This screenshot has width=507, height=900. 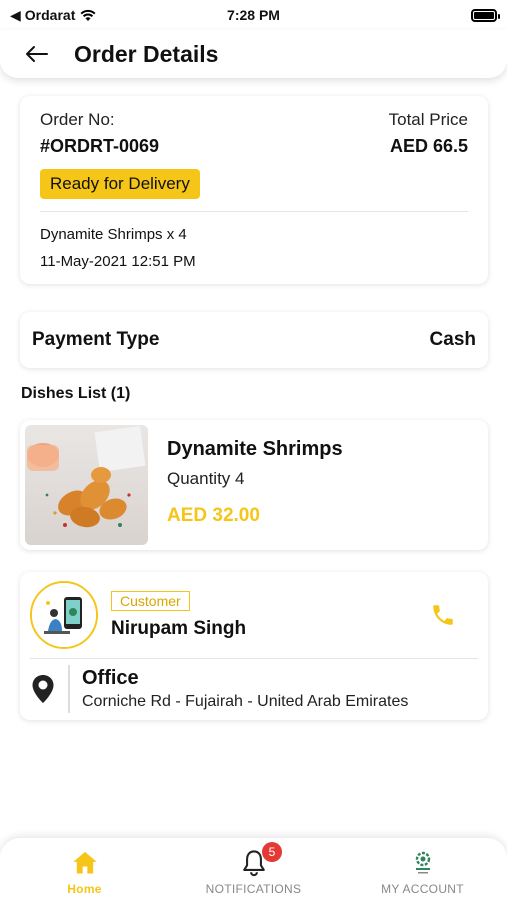 What do you see at coordinates (179, 628) in the screenshot?
I see `customer-name: Nirupam Singh` at bounding box center [179, 628].